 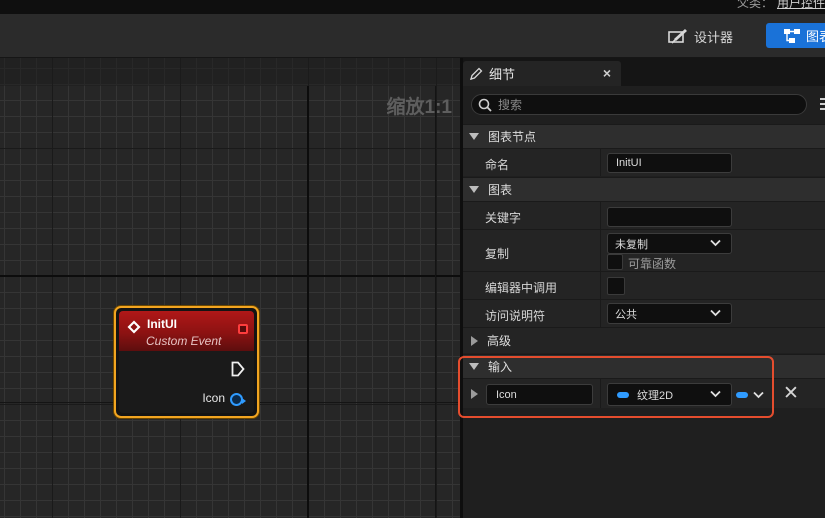 What do you see at coordinates (822, 104) in the screenshot?
I see `view-options-icon` at bounding box center [822, 104].